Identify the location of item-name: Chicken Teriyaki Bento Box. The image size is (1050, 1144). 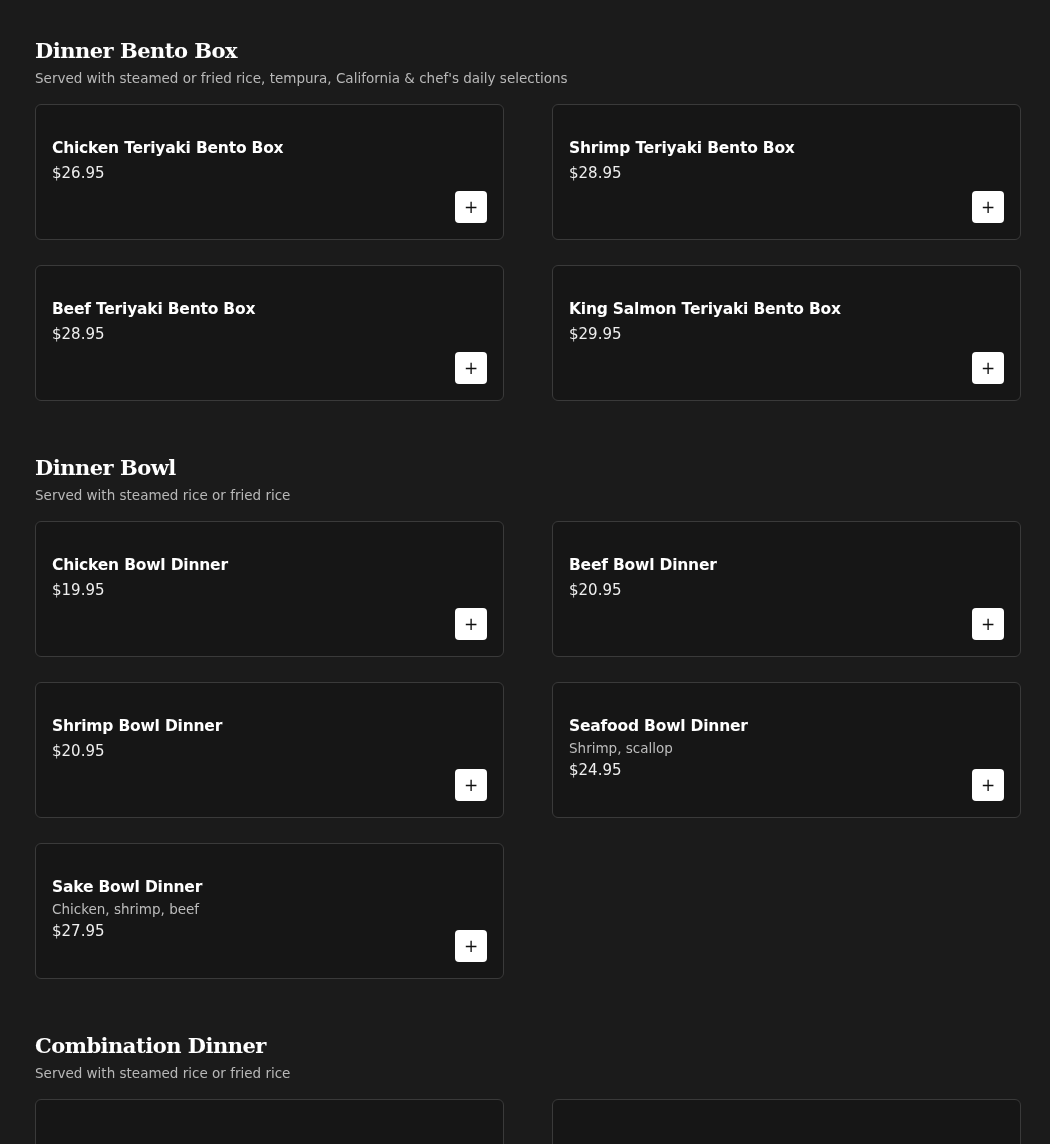
(168, 148).